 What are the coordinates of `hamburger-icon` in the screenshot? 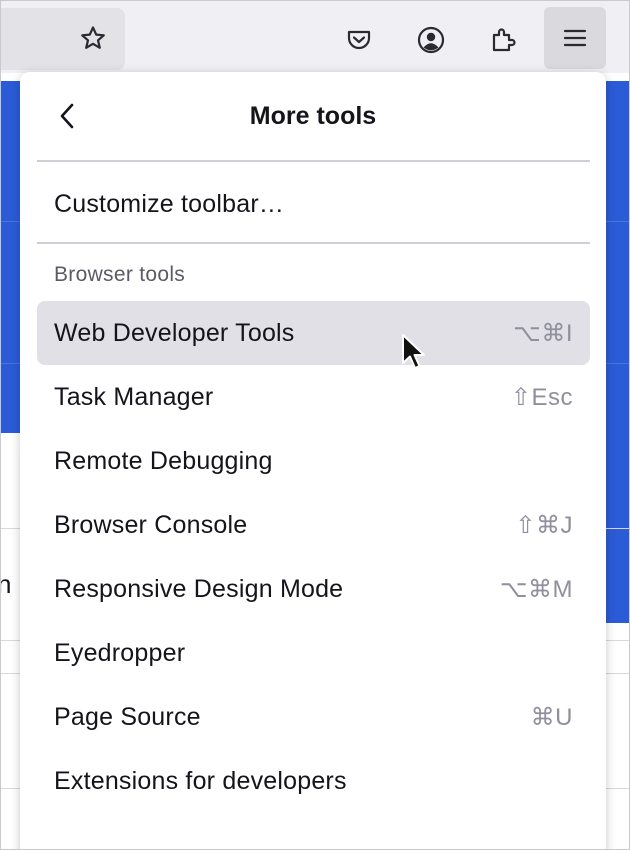 It's located at (575, 38).